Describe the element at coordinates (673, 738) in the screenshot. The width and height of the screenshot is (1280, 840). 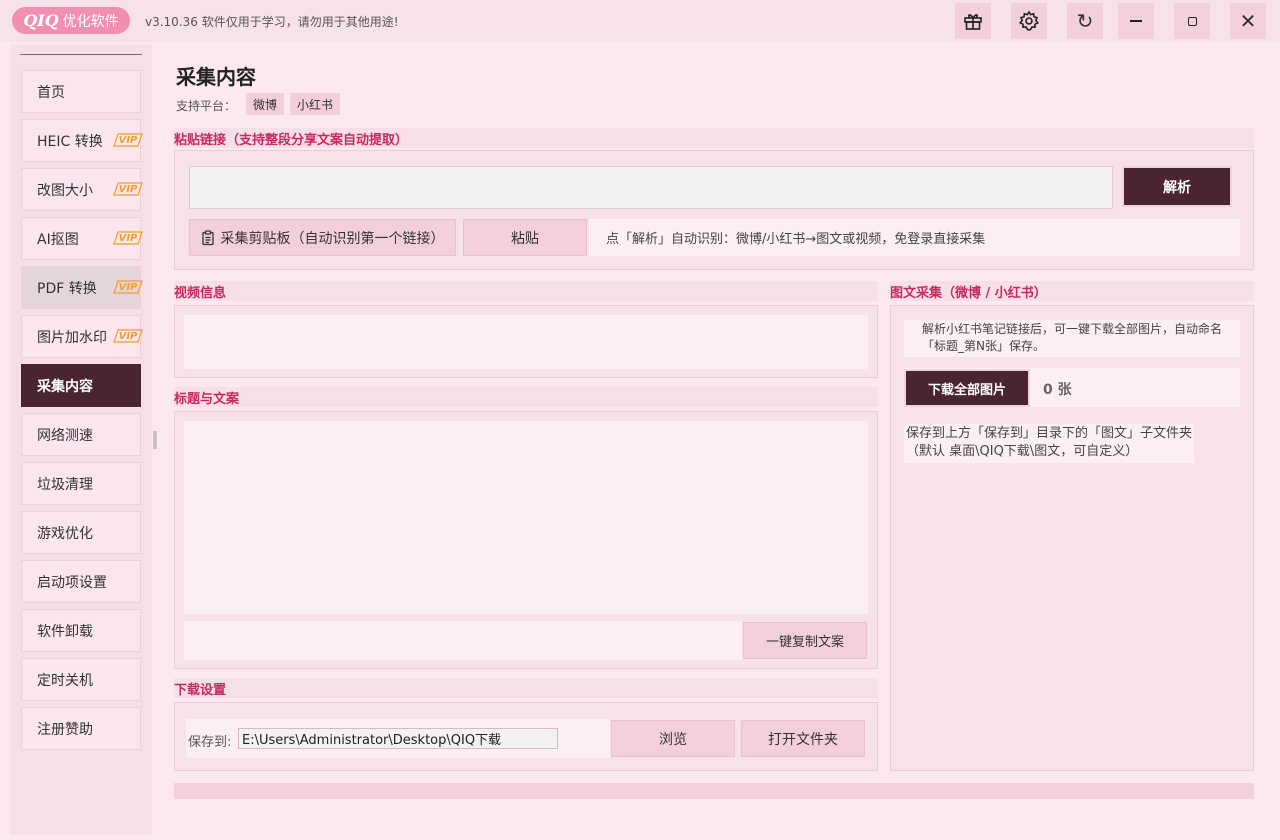
I see `browse-button: 浏览` at that location.